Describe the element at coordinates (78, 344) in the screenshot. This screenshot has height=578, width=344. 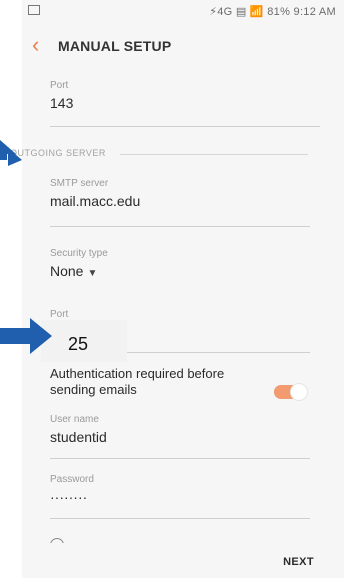
I see `outgoing-port-value: 25` at that location.